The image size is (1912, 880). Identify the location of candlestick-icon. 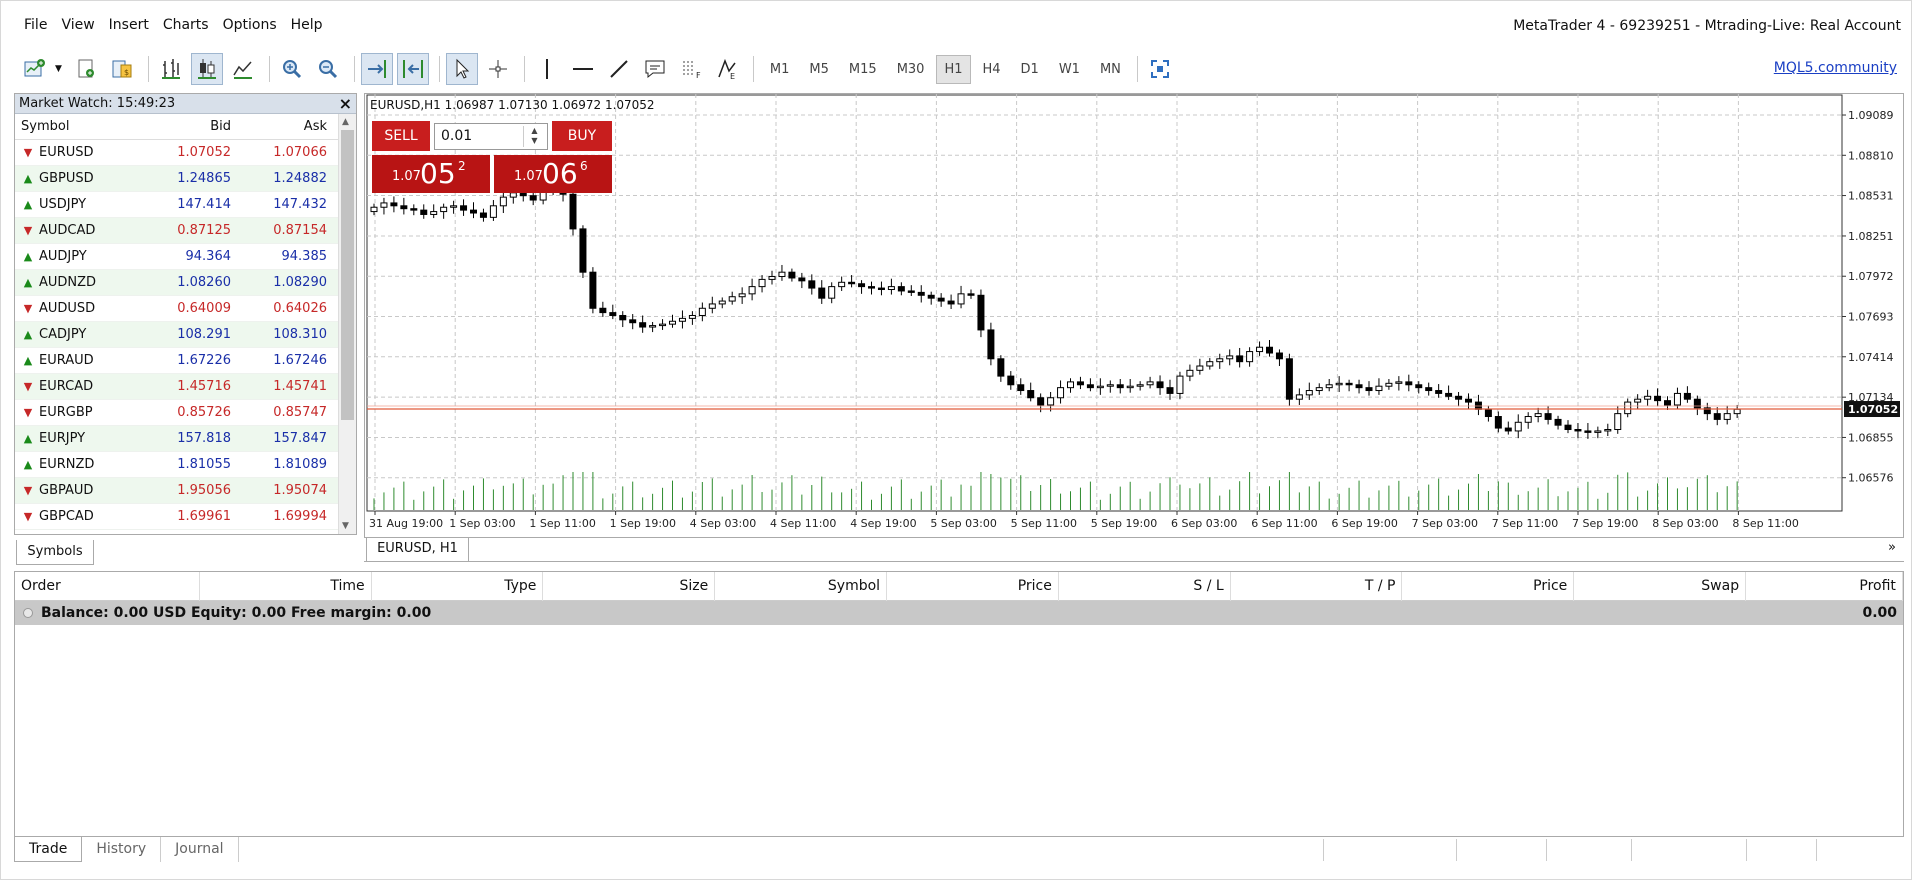
(206, 69).